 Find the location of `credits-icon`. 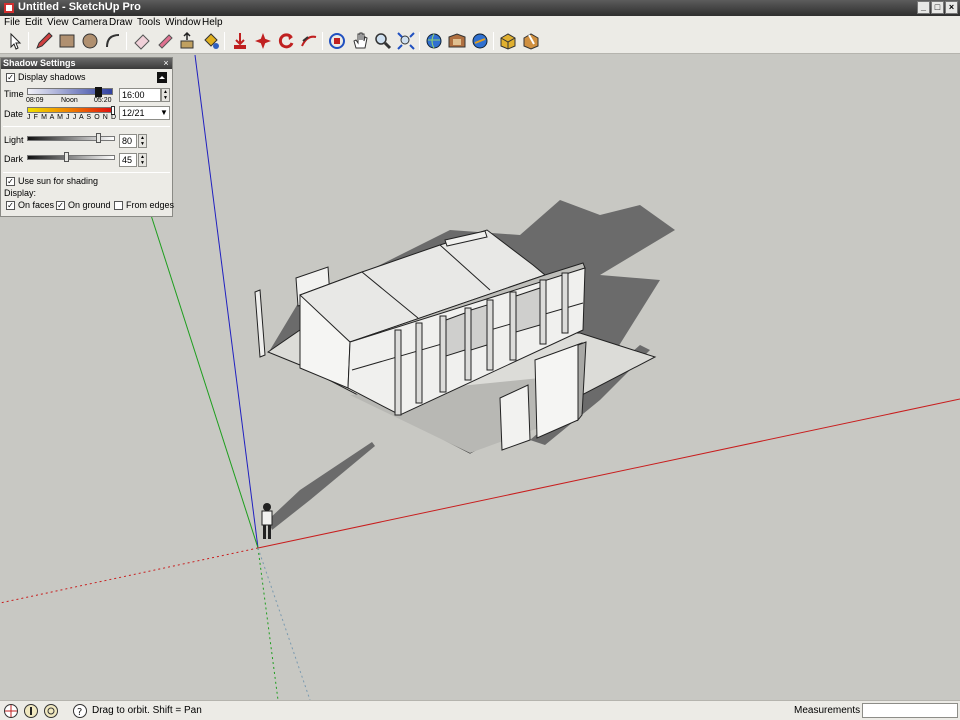

credits-icon is located at coordinates (31, 711).